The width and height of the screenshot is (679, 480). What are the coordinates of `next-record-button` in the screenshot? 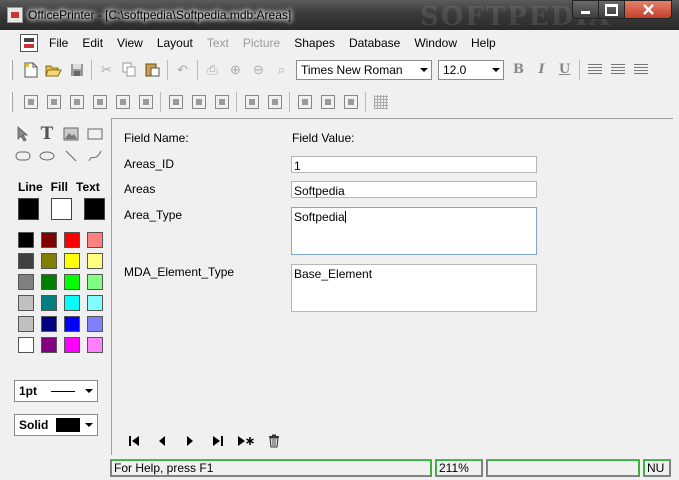 It's located at (190, 441).